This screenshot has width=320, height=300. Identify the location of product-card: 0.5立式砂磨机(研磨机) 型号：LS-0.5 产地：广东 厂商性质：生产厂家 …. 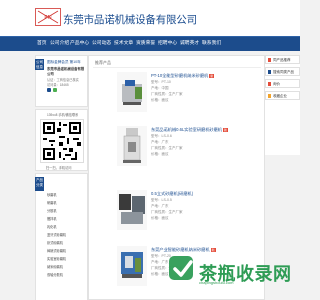
(189, 212).